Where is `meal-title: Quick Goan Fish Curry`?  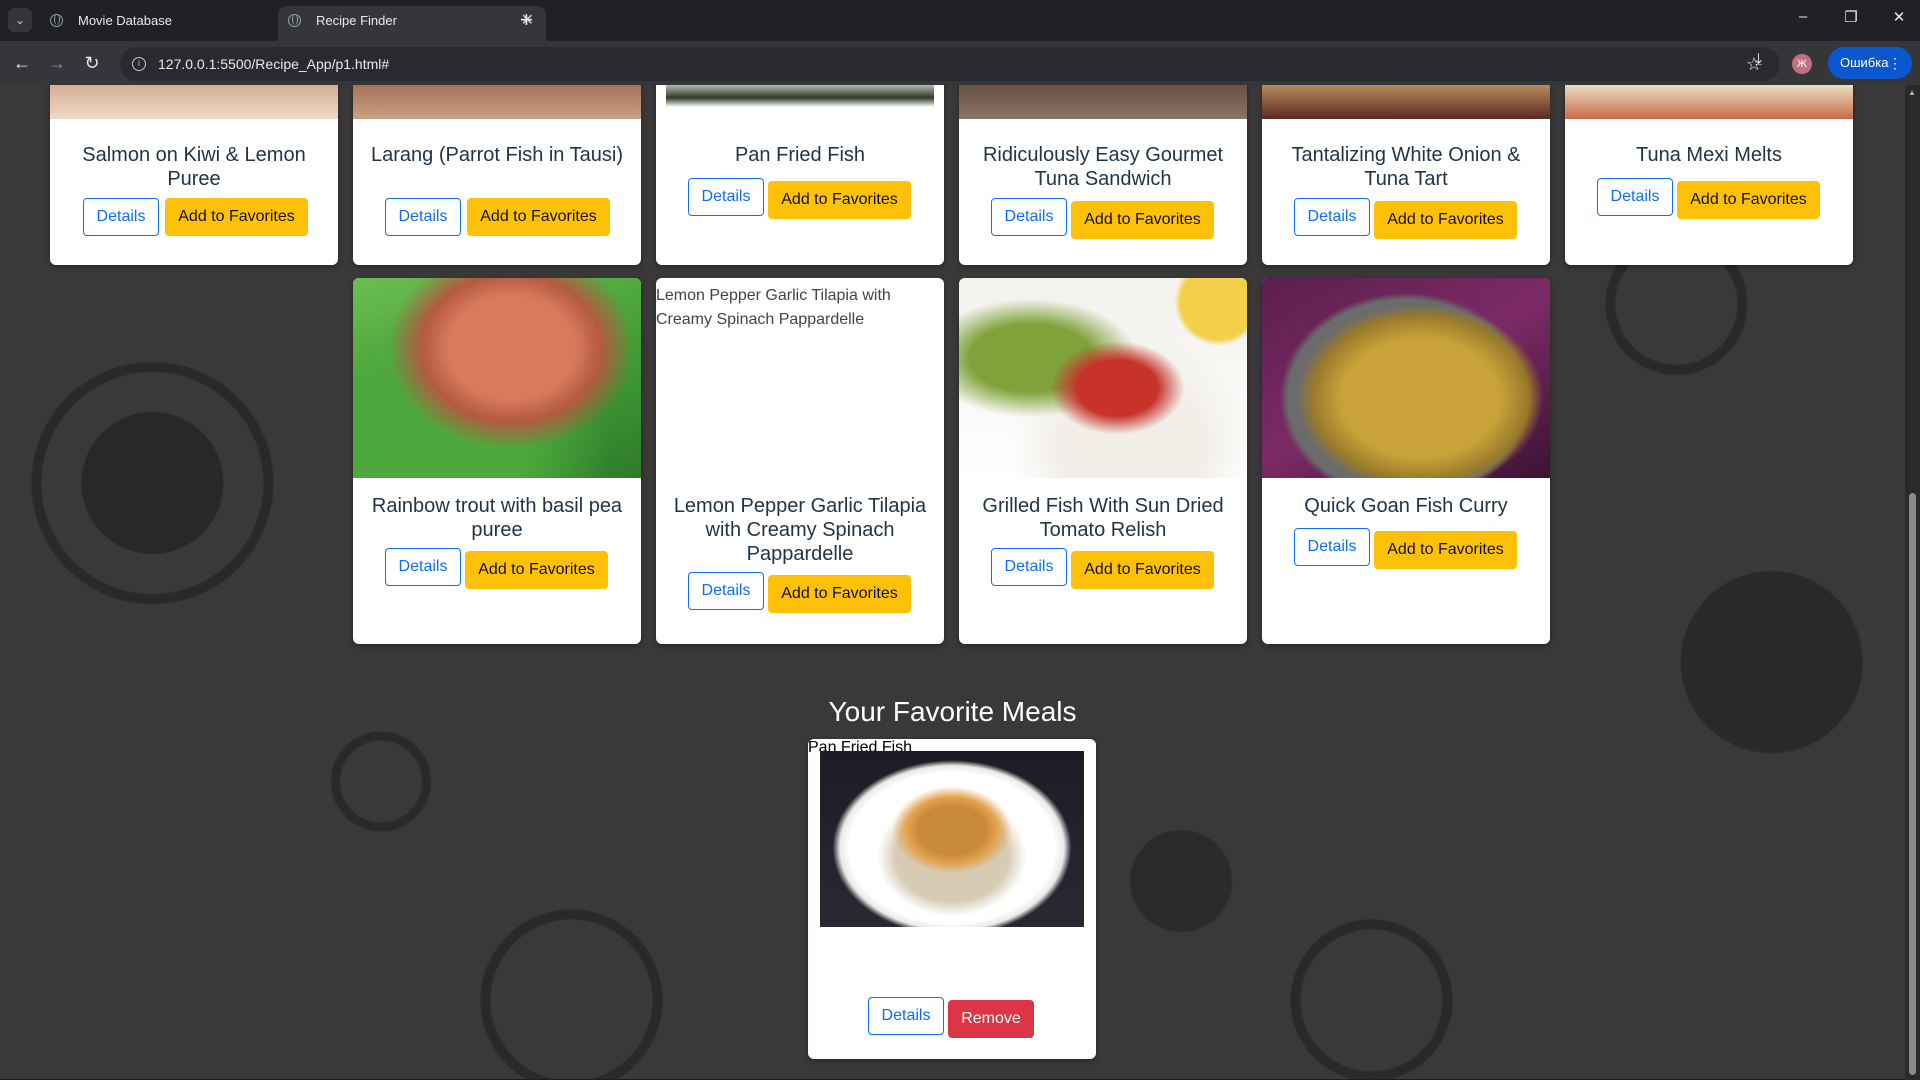
meal-title: Quick Goan Fish Curry is located at coordinates (1406, 506).